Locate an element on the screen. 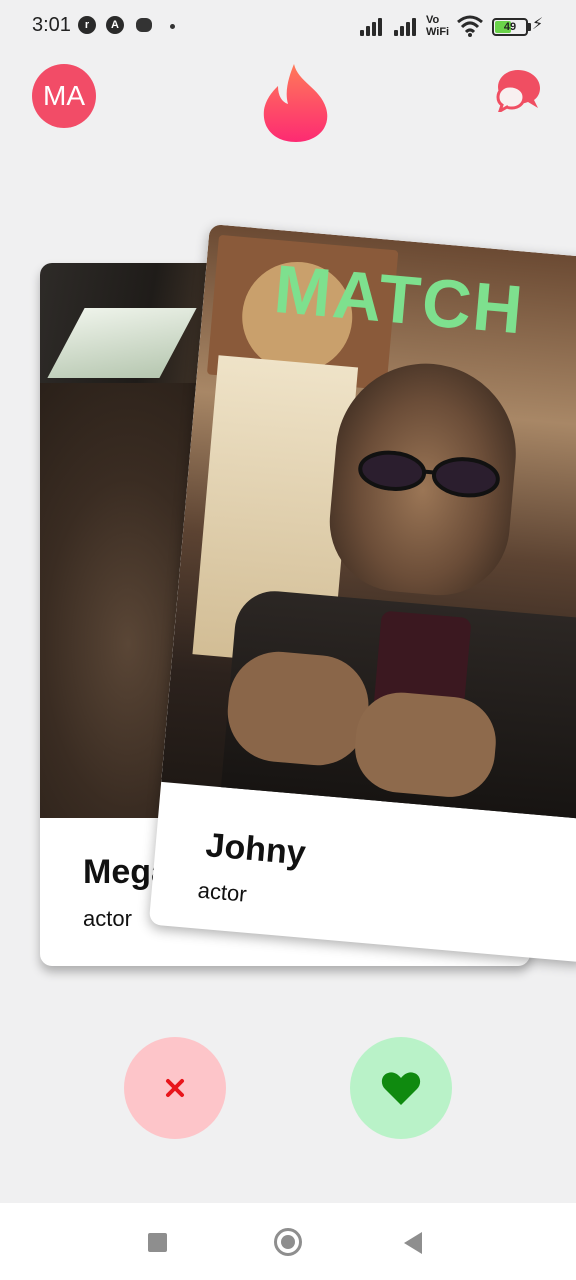 The width and height of the screenshot is (576, 1280). chat-bubbles-icon is located at coordinates (520, 89).